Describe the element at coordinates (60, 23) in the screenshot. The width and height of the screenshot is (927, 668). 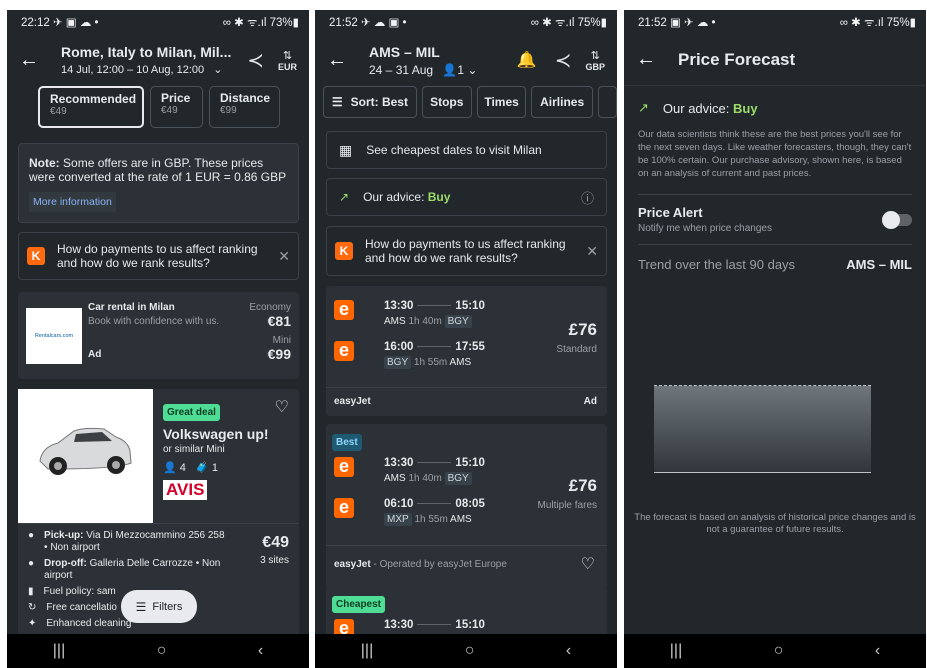
I see `status-time: 22:12 ✈ ▣ ☁ •` at that location.